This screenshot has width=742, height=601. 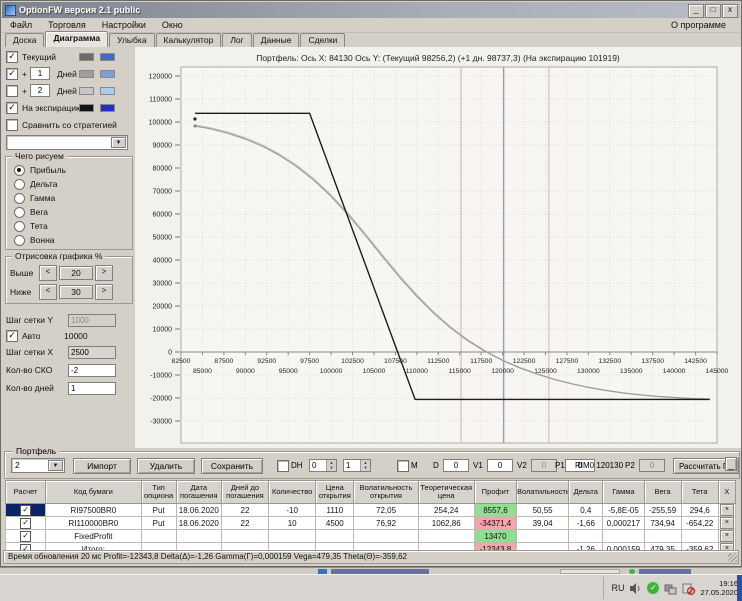 I want to click on strategy-combobox: ▼, so click(x=67, y=142).